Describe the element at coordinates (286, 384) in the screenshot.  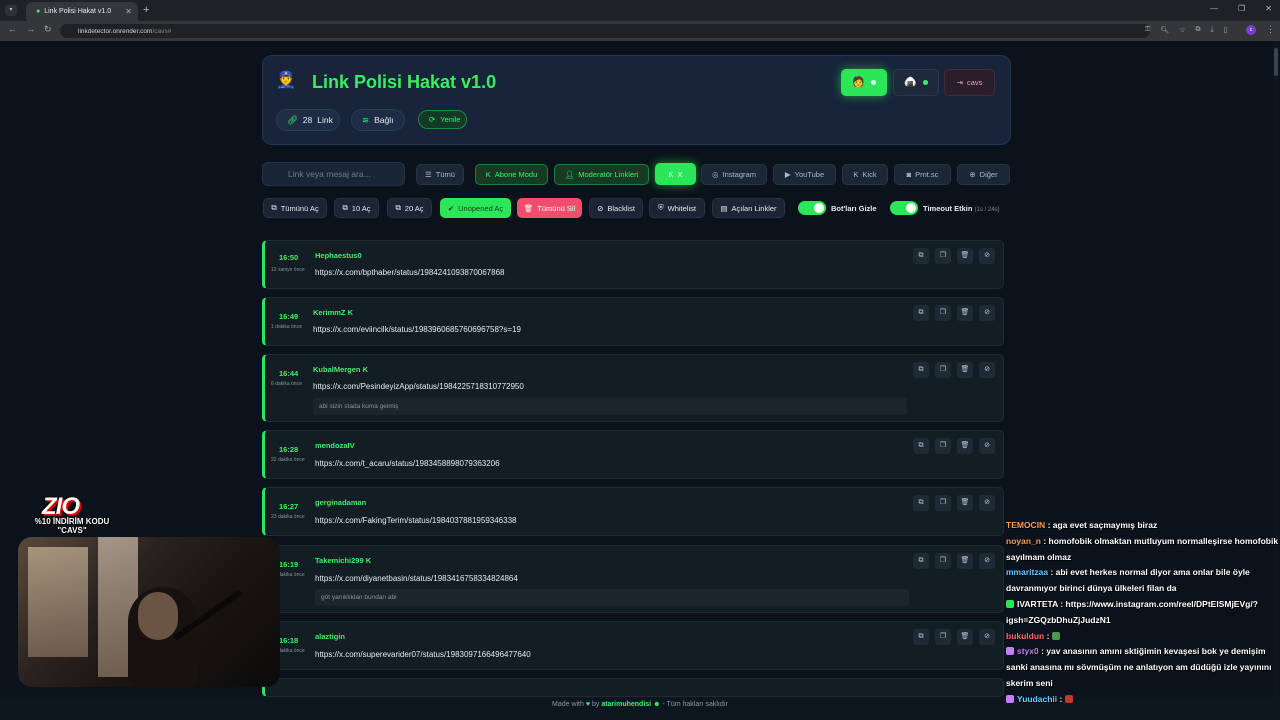
I see `link-ago: 6 dakika önce` at that location.